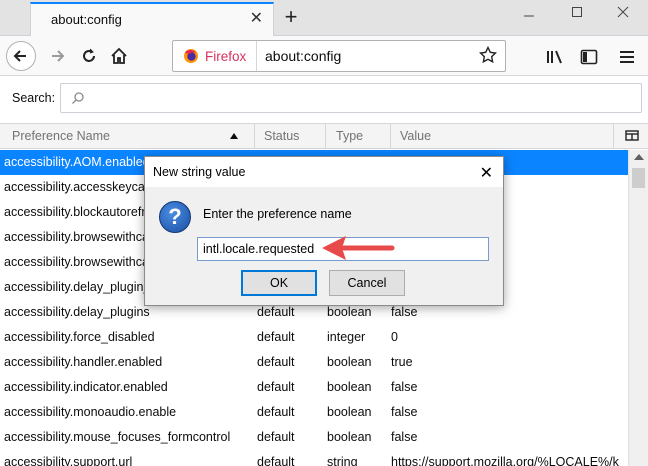 The height and width of the screenshot is (466, 648). Describe the element at coordinates (351, 98) in the screenshot. I see `search-input` at that location.